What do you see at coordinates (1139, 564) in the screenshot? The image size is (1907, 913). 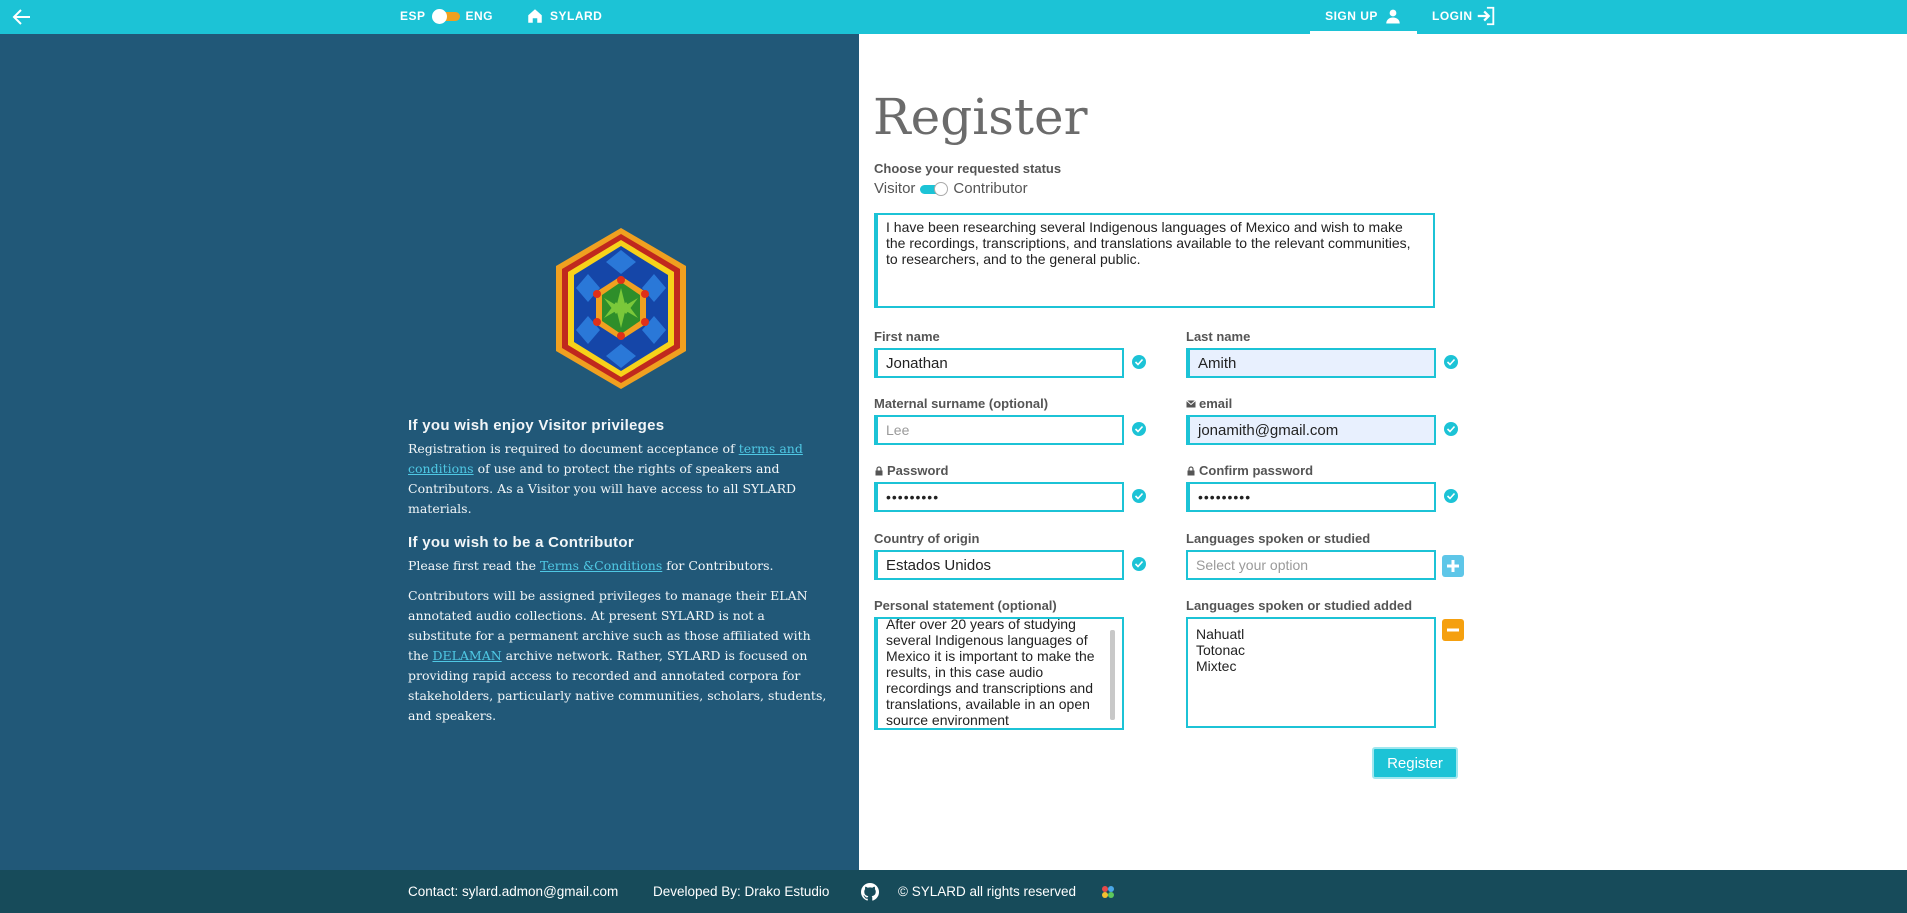 I see `country-check-icon` at bounding box center [1139, 564].